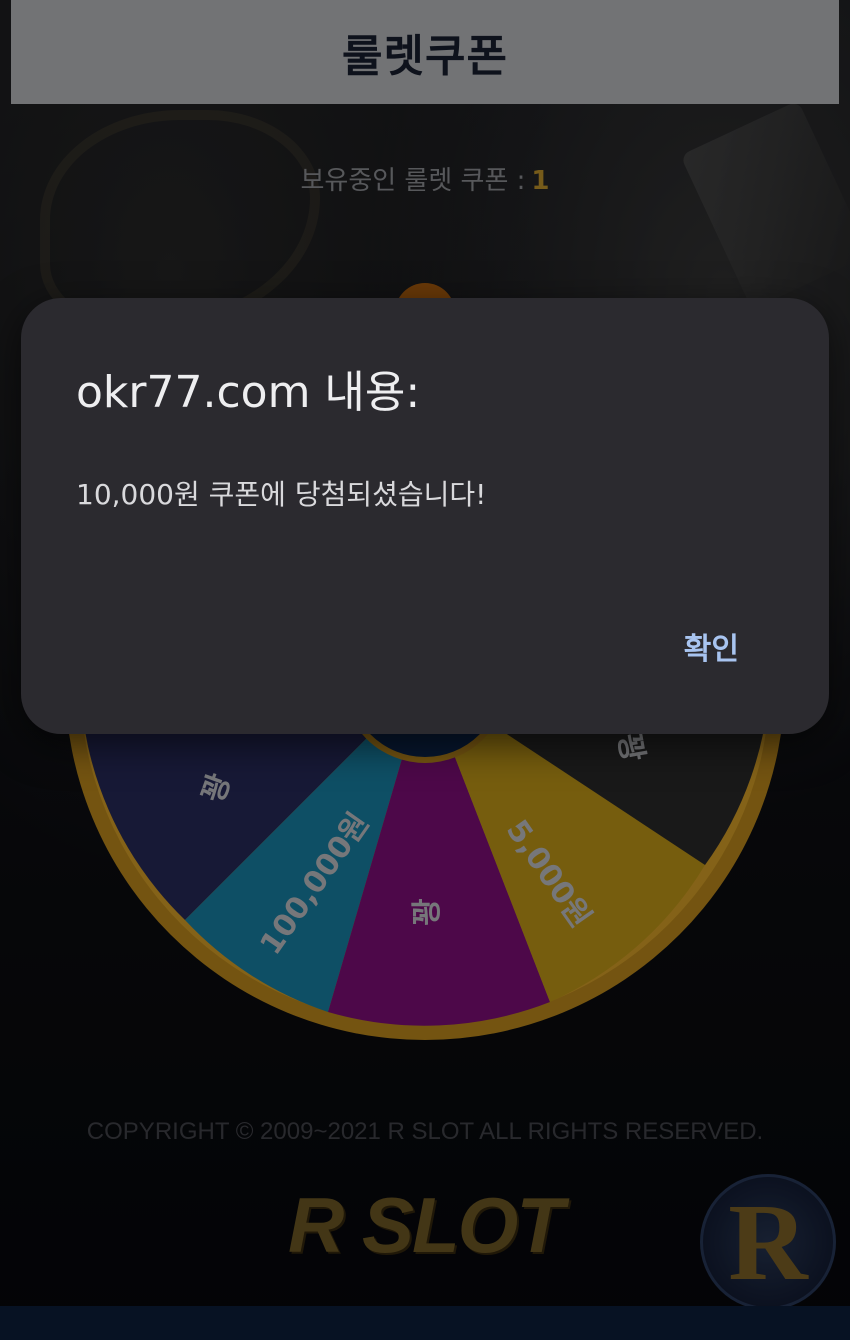 The image size is (850, 1340). I want to click on confirm-button: 확인, so click(711, 646).